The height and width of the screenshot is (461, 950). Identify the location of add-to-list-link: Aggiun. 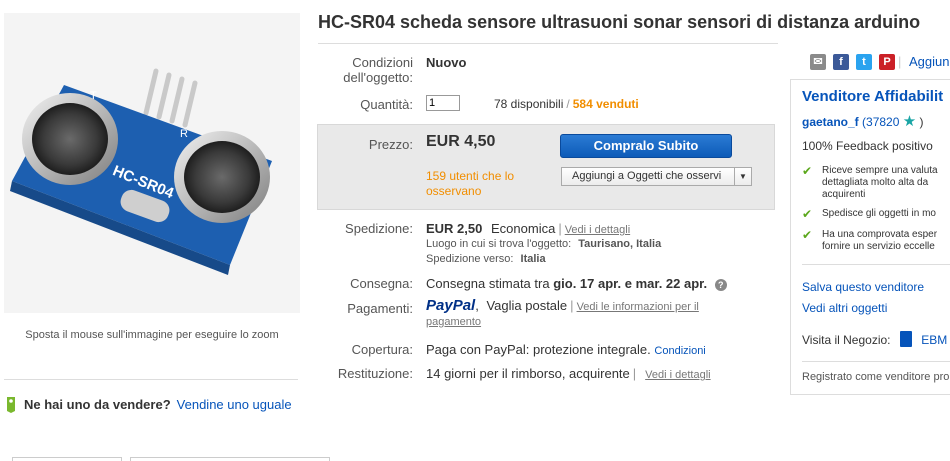
(929, 61).